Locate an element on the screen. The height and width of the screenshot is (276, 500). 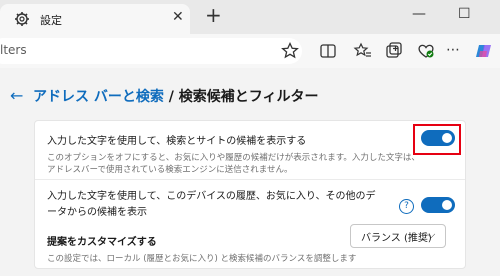
favorite-star-icon is located at coordinates (290, 51).